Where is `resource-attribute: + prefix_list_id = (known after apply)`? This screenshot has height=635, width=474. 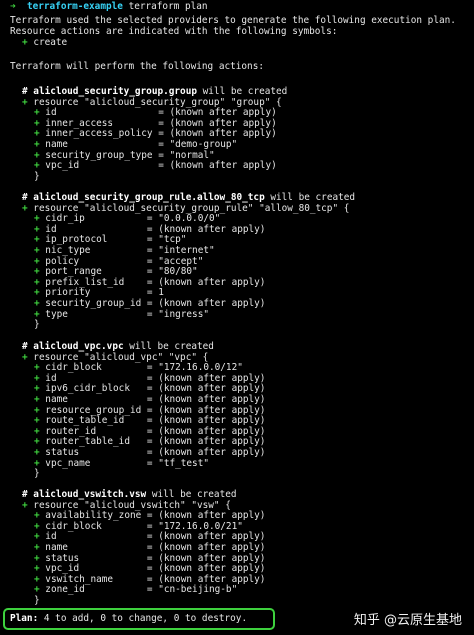
resource-attribute: + prefix_list_id = (known after apply) is located at coordinates (149, 282).